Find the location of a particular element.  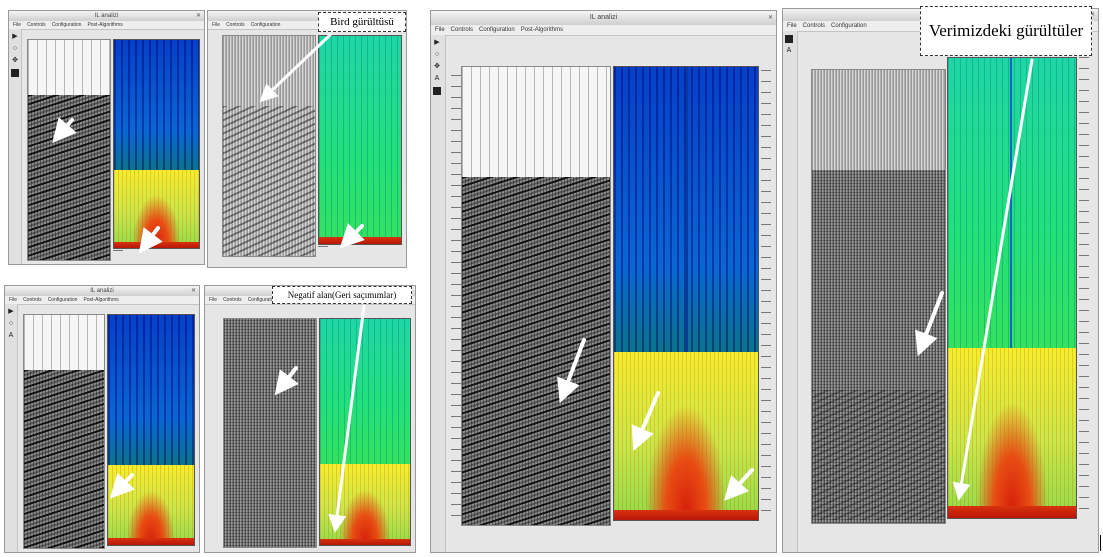

text-cursor is located at coordinates (1100, 543).